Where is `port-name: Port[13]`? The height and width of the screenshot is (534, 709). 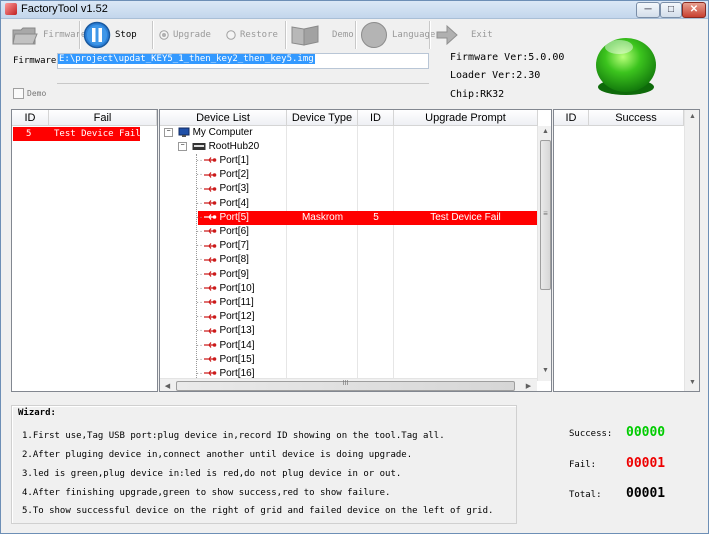 port-name: Port[13] is located at coordinates (237, 331).